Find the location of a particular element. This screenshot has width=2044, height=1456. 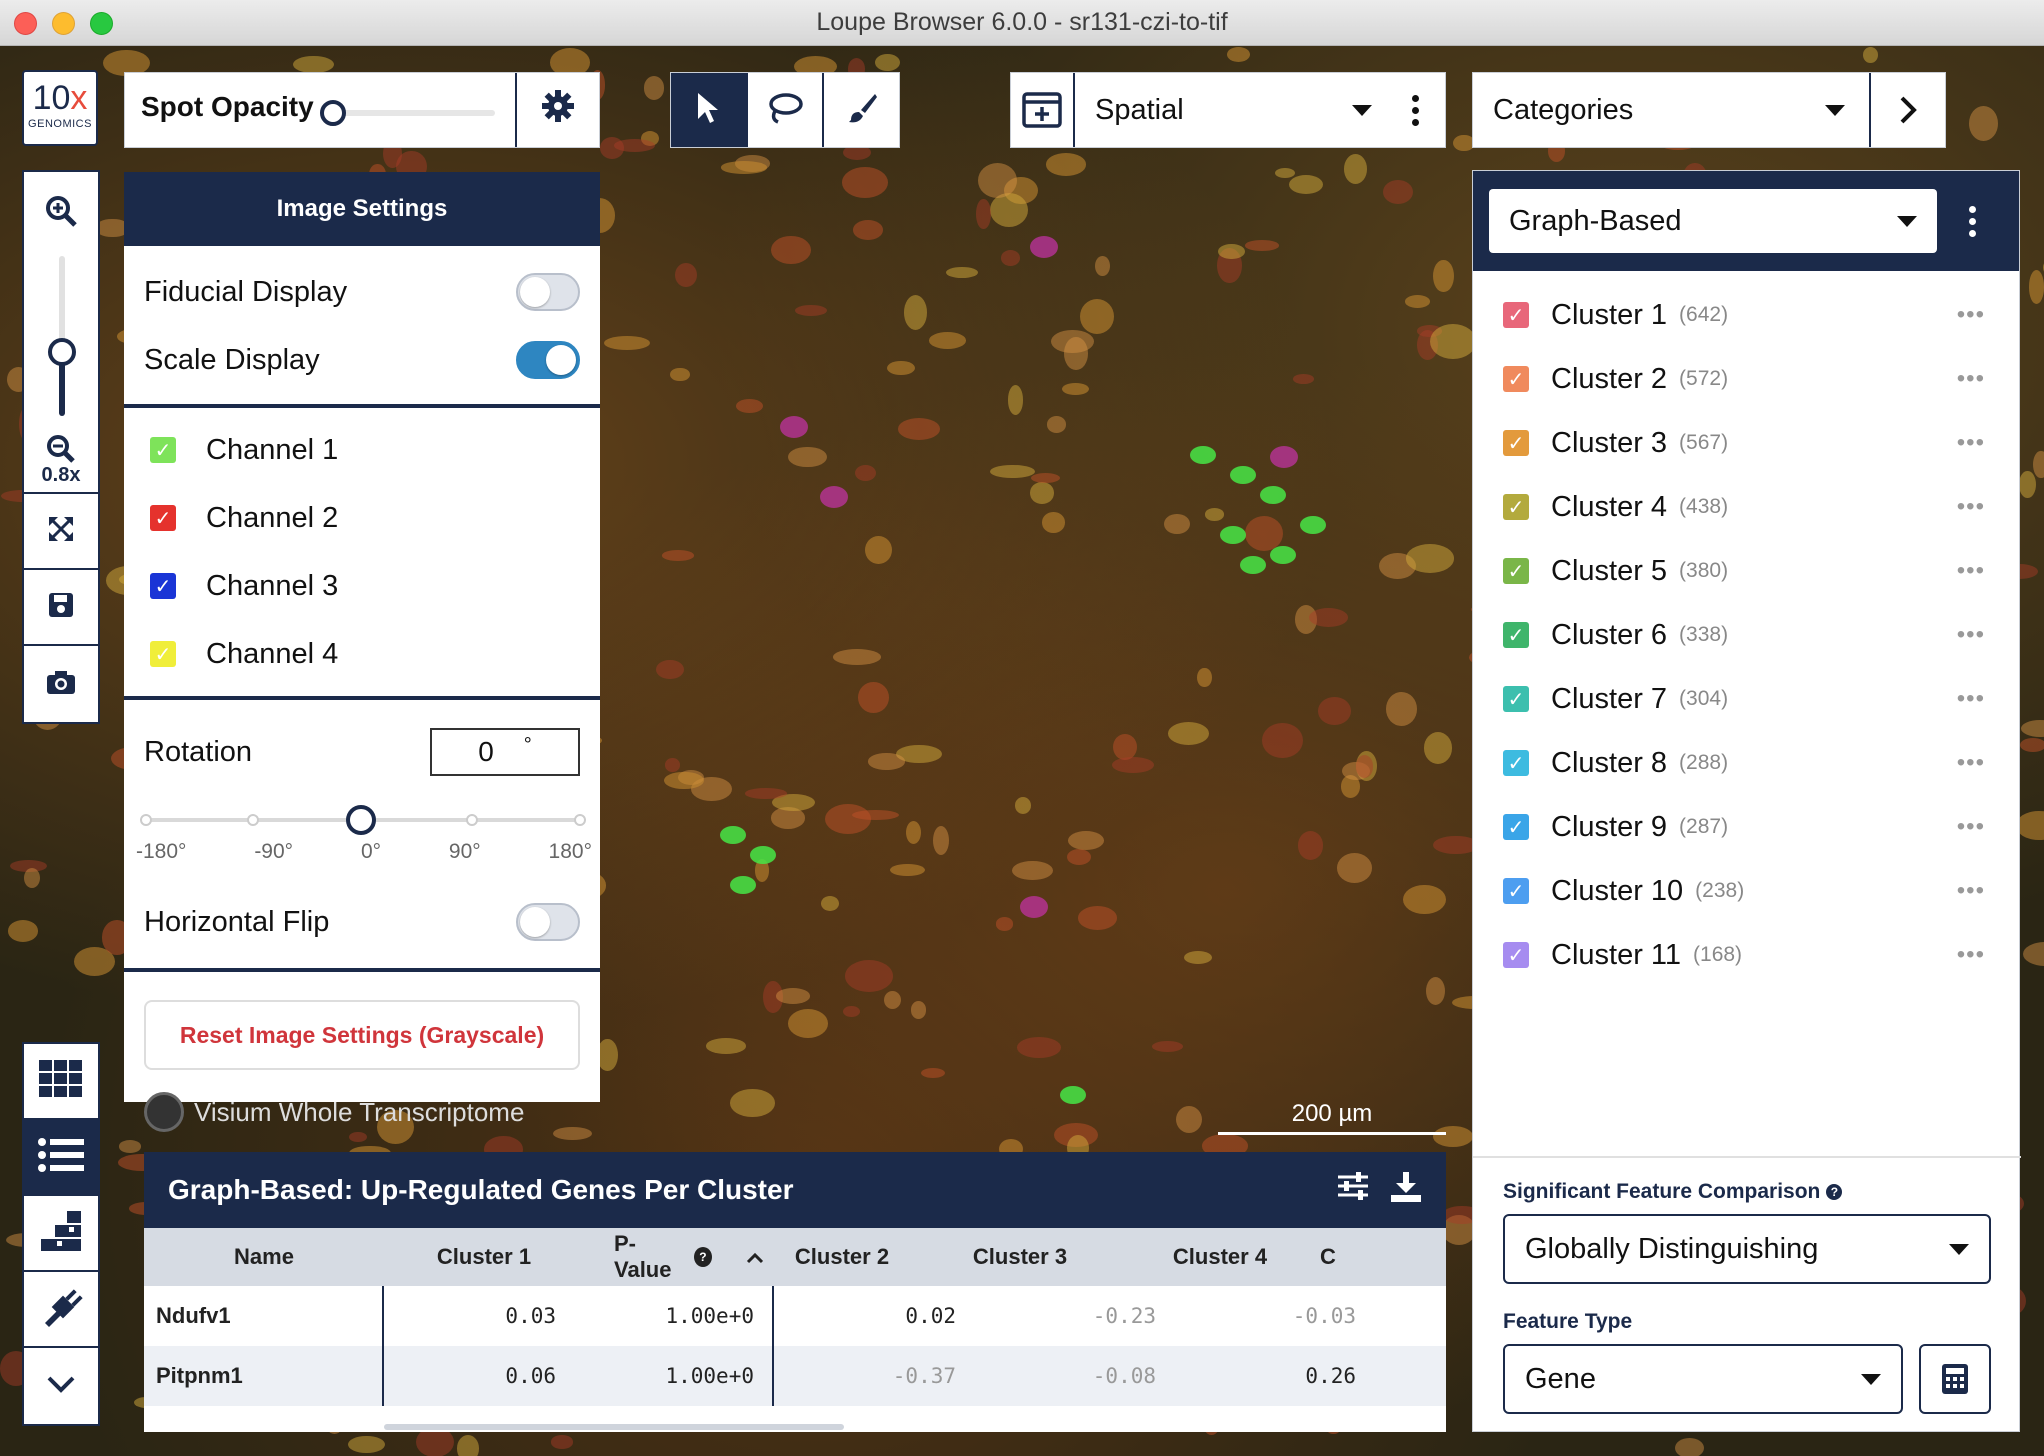

grid-view-button is located at coordinates (61, 1082).